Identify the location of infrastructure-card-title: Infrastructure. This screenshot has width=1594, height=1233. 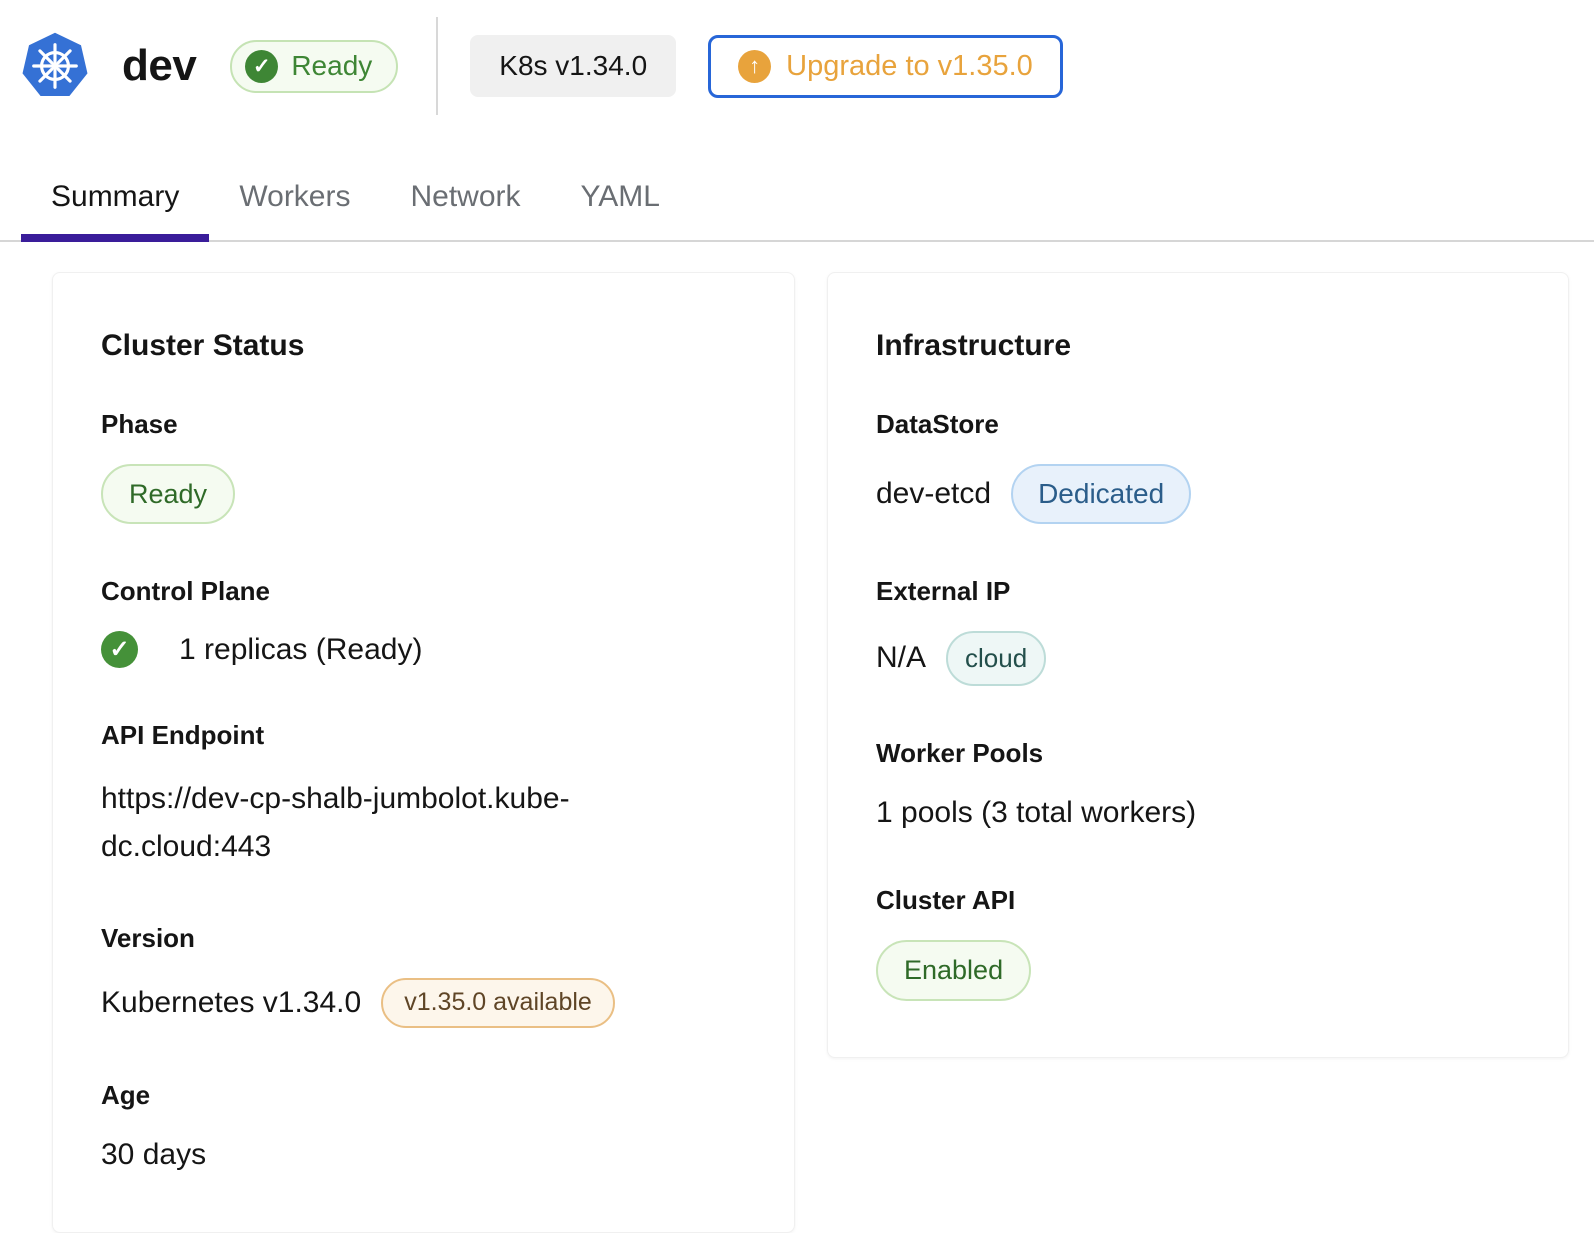
(974, 345).